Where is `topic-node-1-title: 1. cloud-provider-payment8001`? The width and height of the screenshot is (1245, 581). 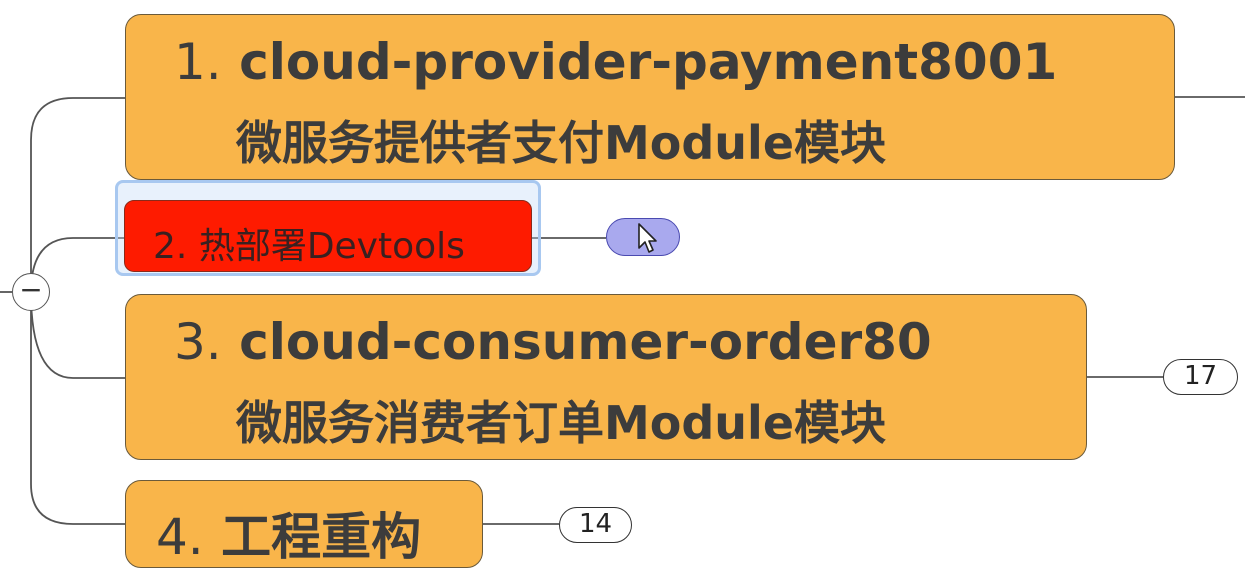 topic-node-1-title: 1. cloud-provider-payment8001 is located at coordinates (615, 62).